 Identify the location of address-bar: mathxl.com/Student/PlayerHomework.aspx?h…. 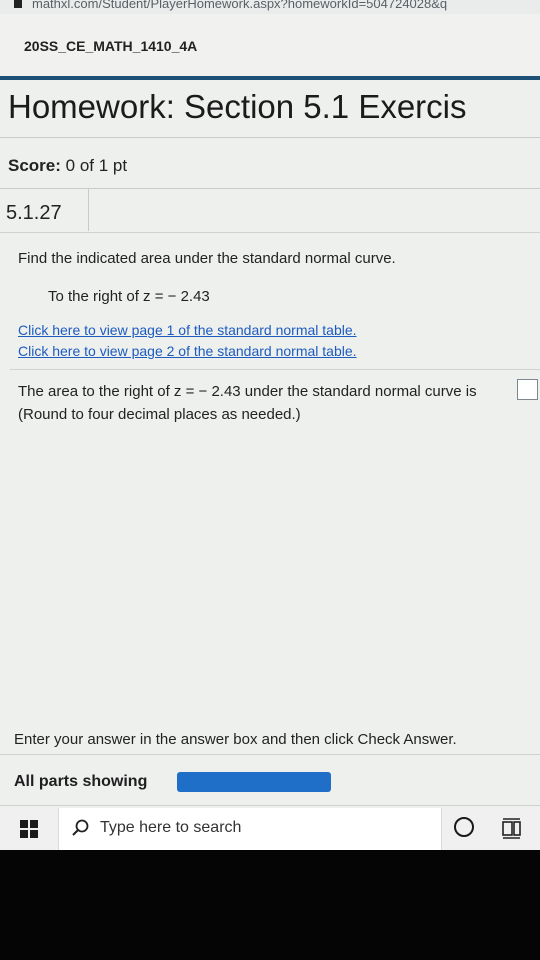
(270, 7).